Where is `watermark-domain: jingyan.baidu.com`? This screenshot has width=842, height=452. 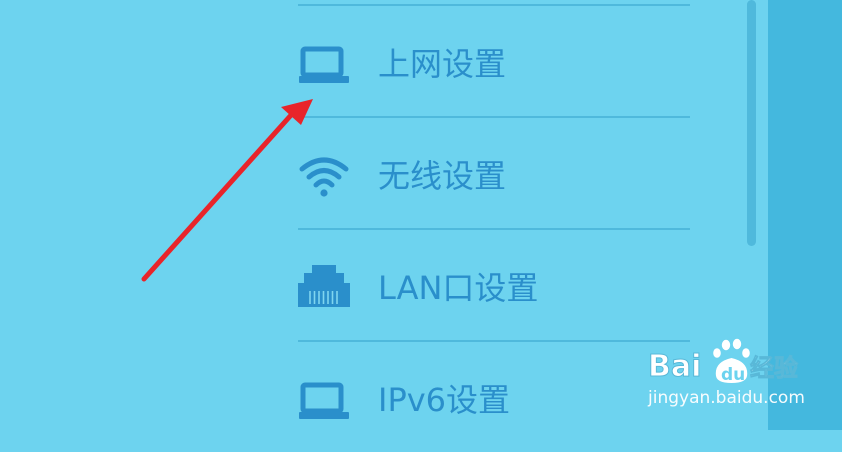 watermark-domain: jingyan.baidu.com is located at coordinates (726, 398).